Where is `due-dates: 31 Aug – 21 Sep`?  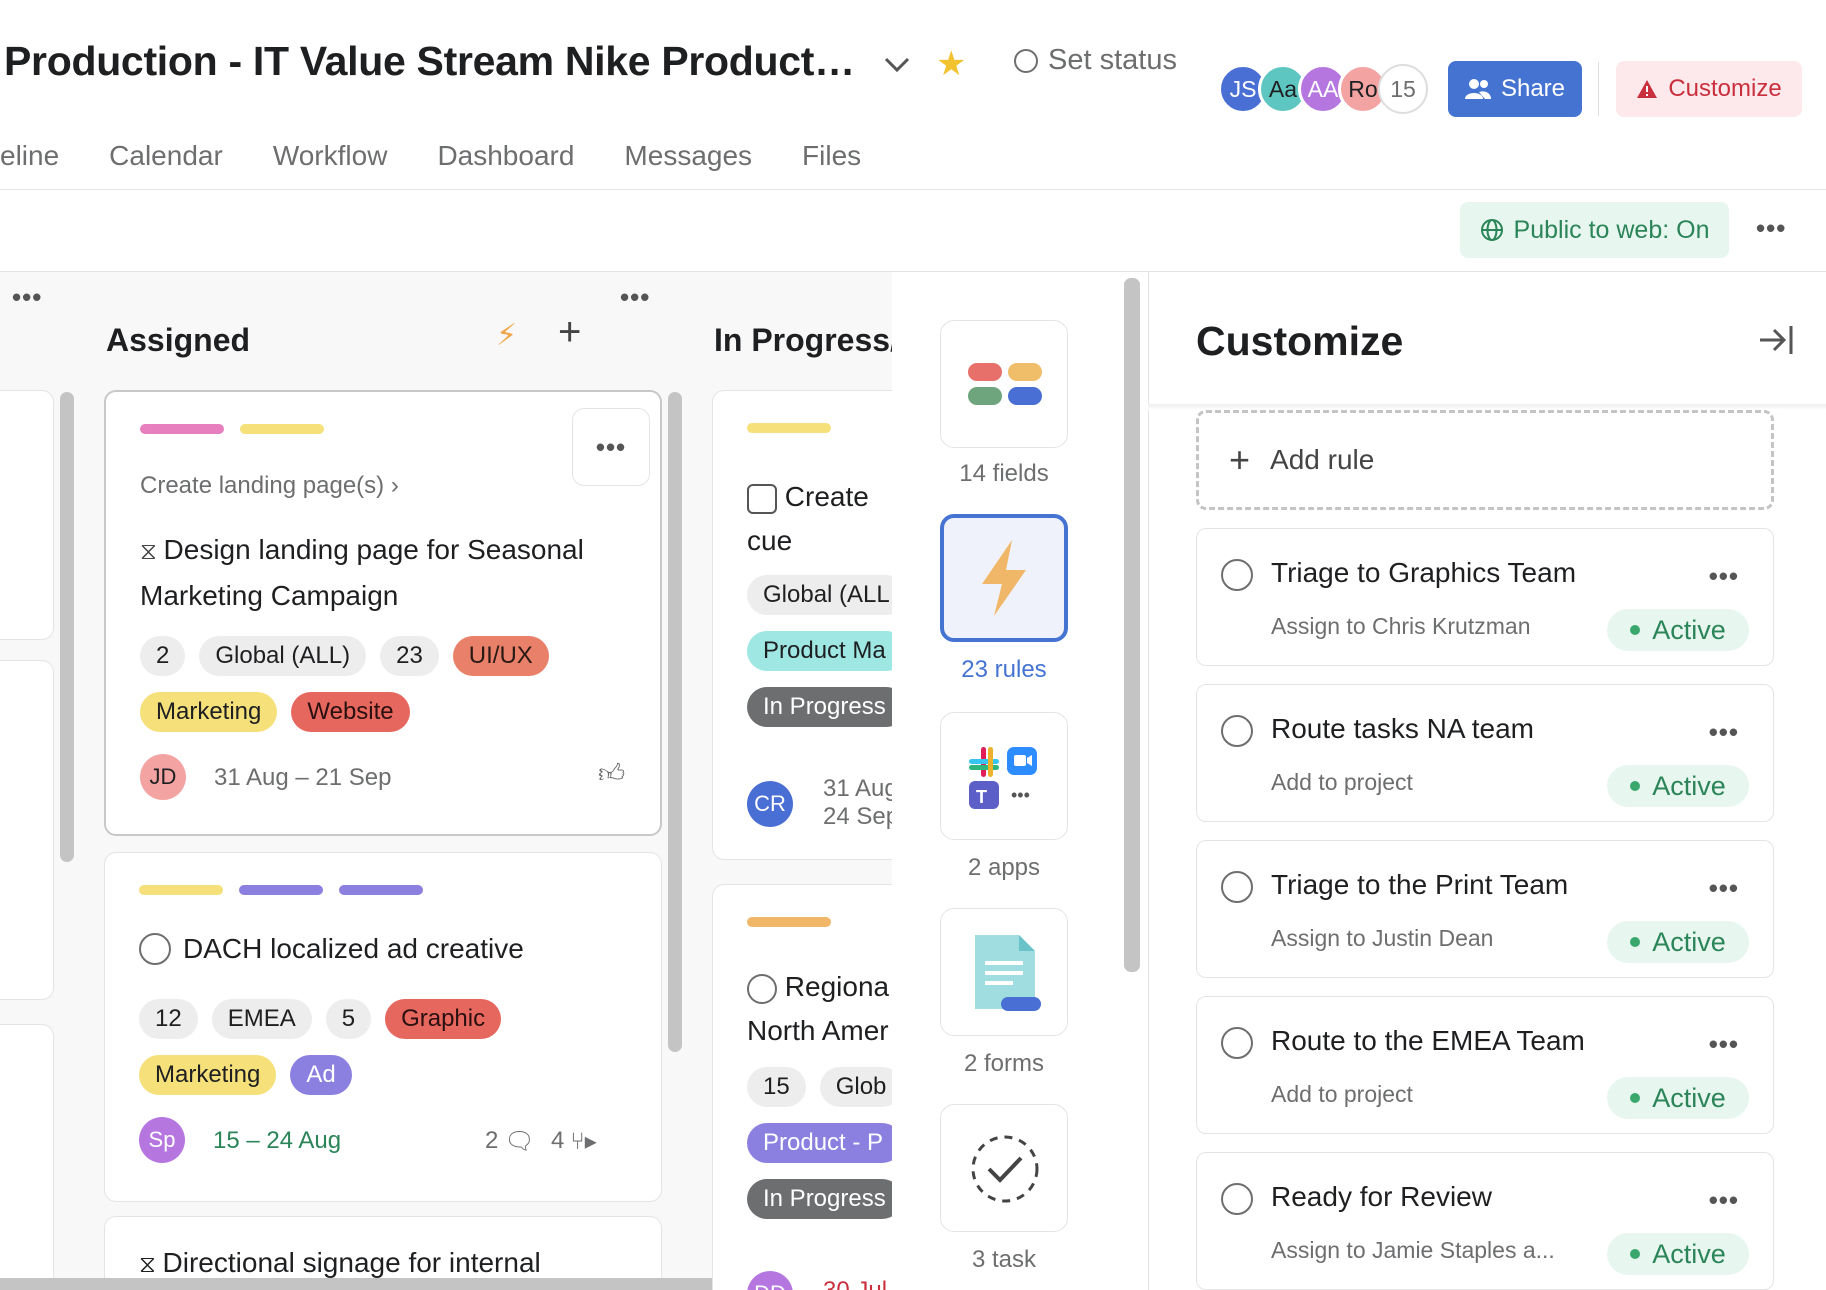
due-dates: 31 Aug – 21 Sep is located at coordinates (303, 778).